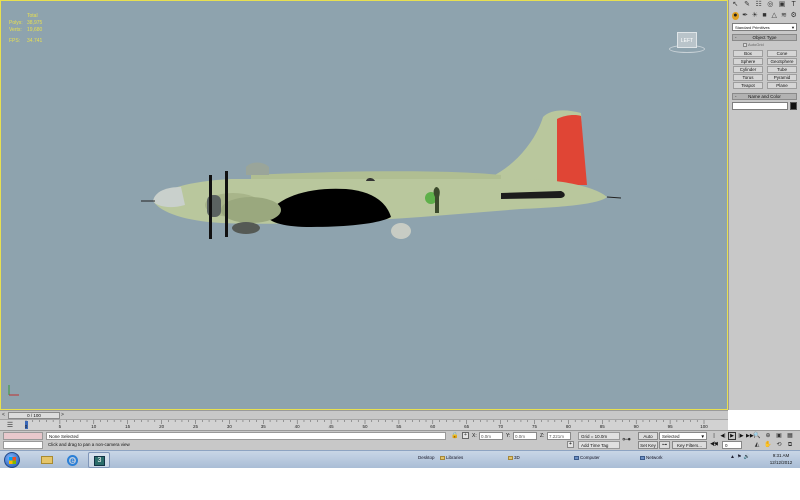  Describe the element at coordinates (454, 435) in the screenshot. I see `selection-lock-icon: 🔒` at that location.